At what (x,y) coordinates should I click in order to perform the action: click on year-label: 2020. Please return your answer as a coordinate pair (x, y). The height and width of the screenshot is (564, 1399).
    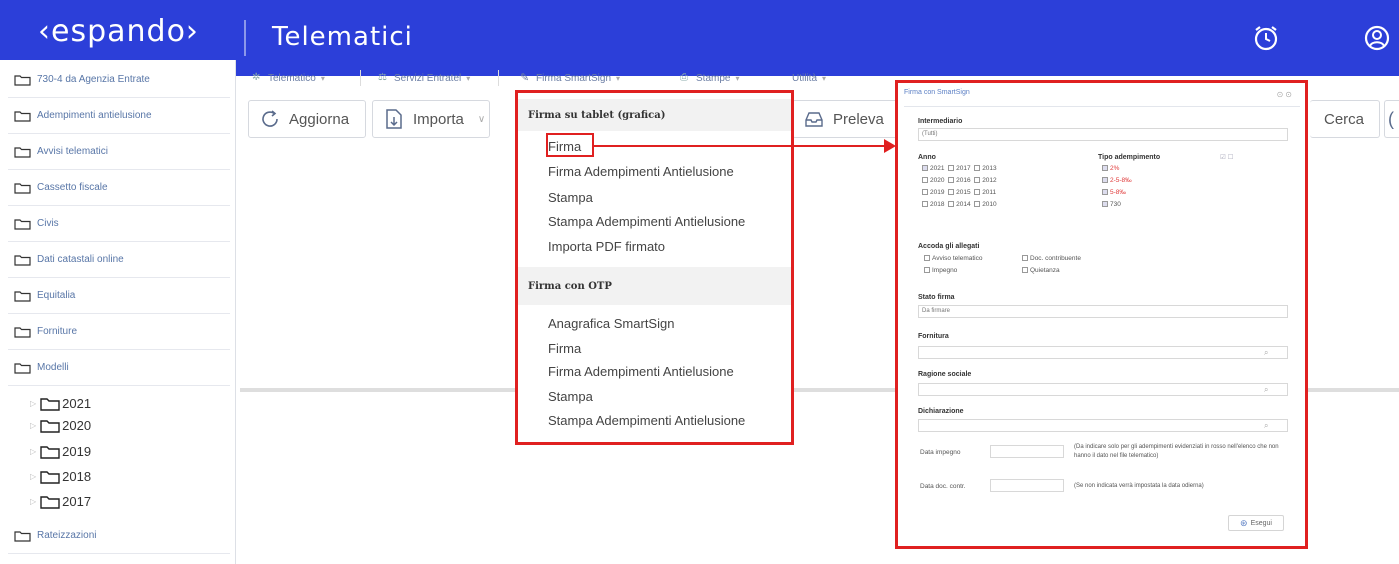
    Looking at the image, I should click on (77, 425).